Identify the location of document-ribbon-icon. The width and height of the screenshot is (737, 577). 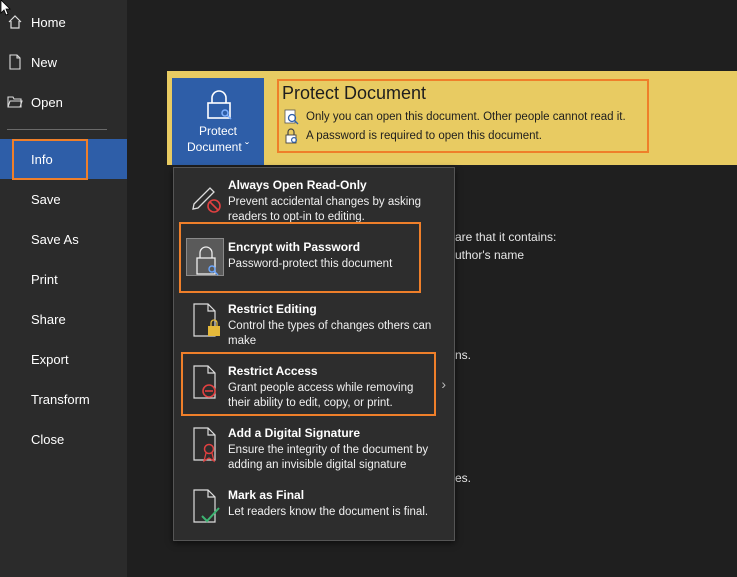
(204, 445).